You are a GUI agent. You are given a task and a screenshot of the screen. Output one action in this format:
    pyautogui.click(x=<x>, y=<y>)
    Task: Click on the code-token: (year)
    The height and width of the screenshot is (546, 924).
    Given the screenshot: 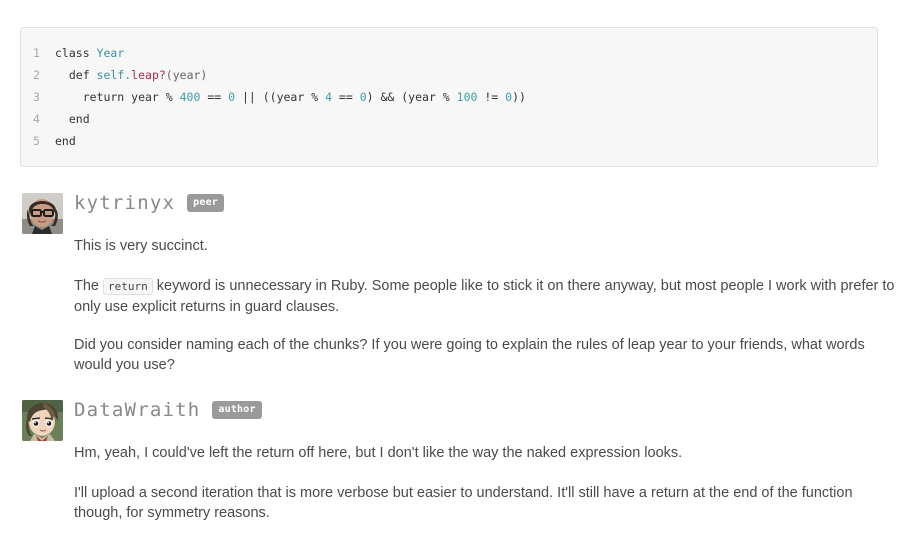 What is the action you would take?
    pyautogui.click(x=186, y=75)
    